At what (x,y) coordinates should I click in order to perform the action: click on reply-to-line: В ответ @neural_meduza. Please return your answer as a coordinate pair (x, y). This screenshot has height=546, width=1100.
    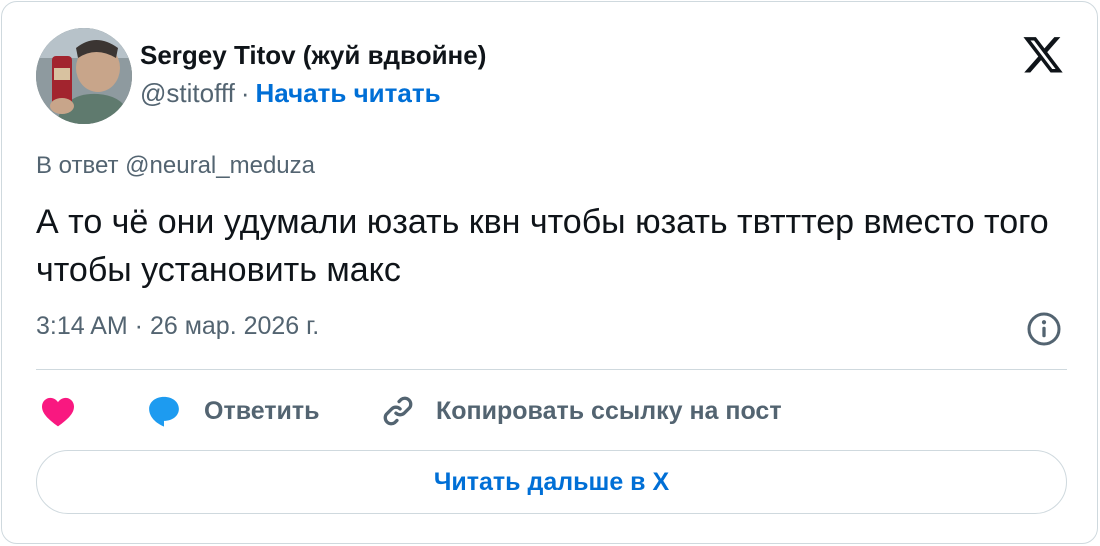
    Looking at the image, I should click on (175, 166).